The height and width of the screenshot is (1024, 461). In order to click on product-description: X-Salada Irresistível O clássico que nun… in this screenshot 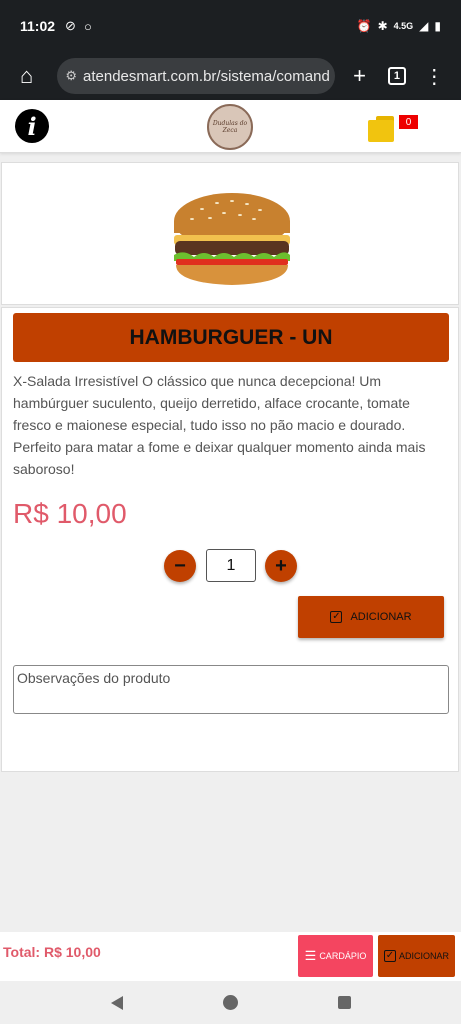, I will do `click(219, 425)`.